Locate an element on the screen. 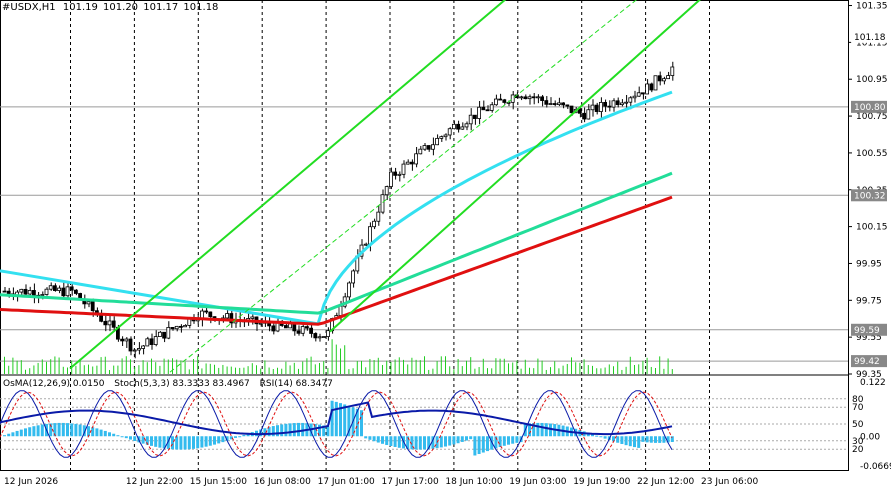  indicator-right-tick: 70 is located at coordinates (858, 408).